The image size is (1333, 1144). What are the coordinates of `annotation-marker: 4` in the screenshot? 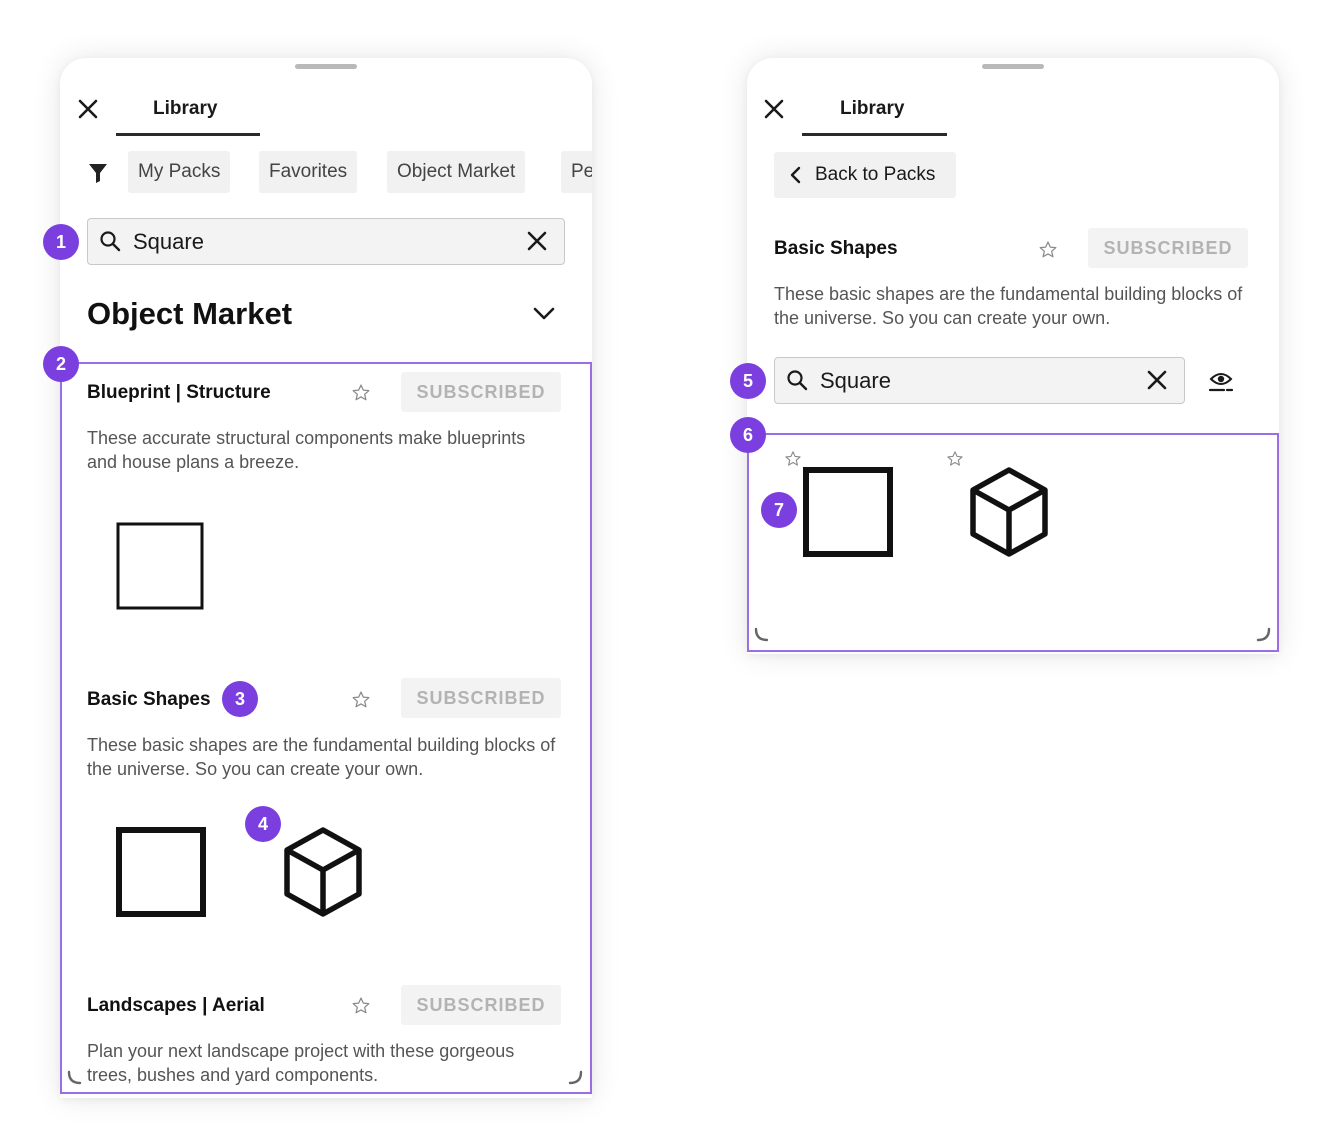 It's located at (263, 824).